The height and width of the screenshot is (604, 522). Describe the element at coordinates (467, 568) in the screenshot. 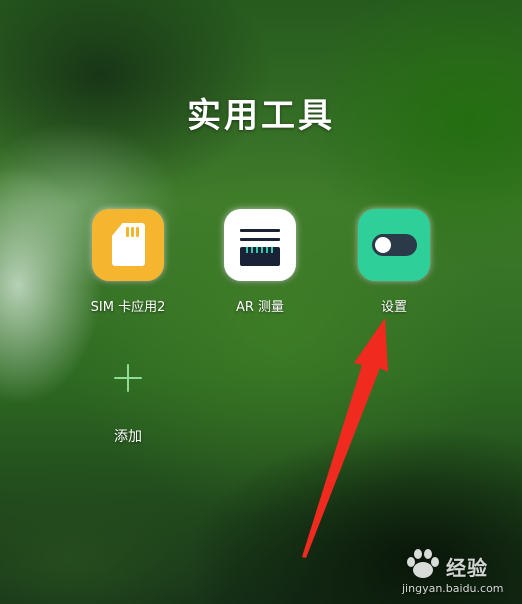

I see `watermark-name: 经验` at that location.